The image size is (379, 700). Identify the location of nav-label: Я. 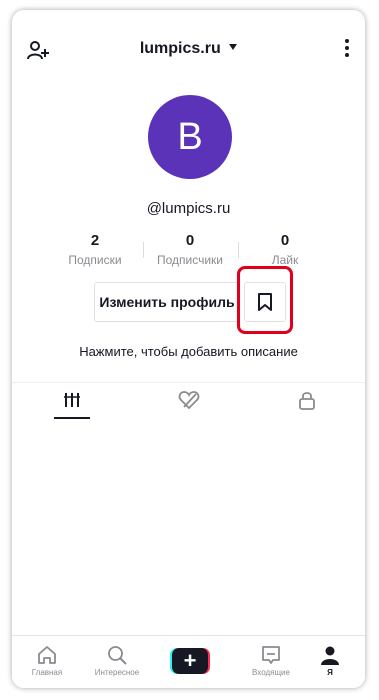
(330, 672).